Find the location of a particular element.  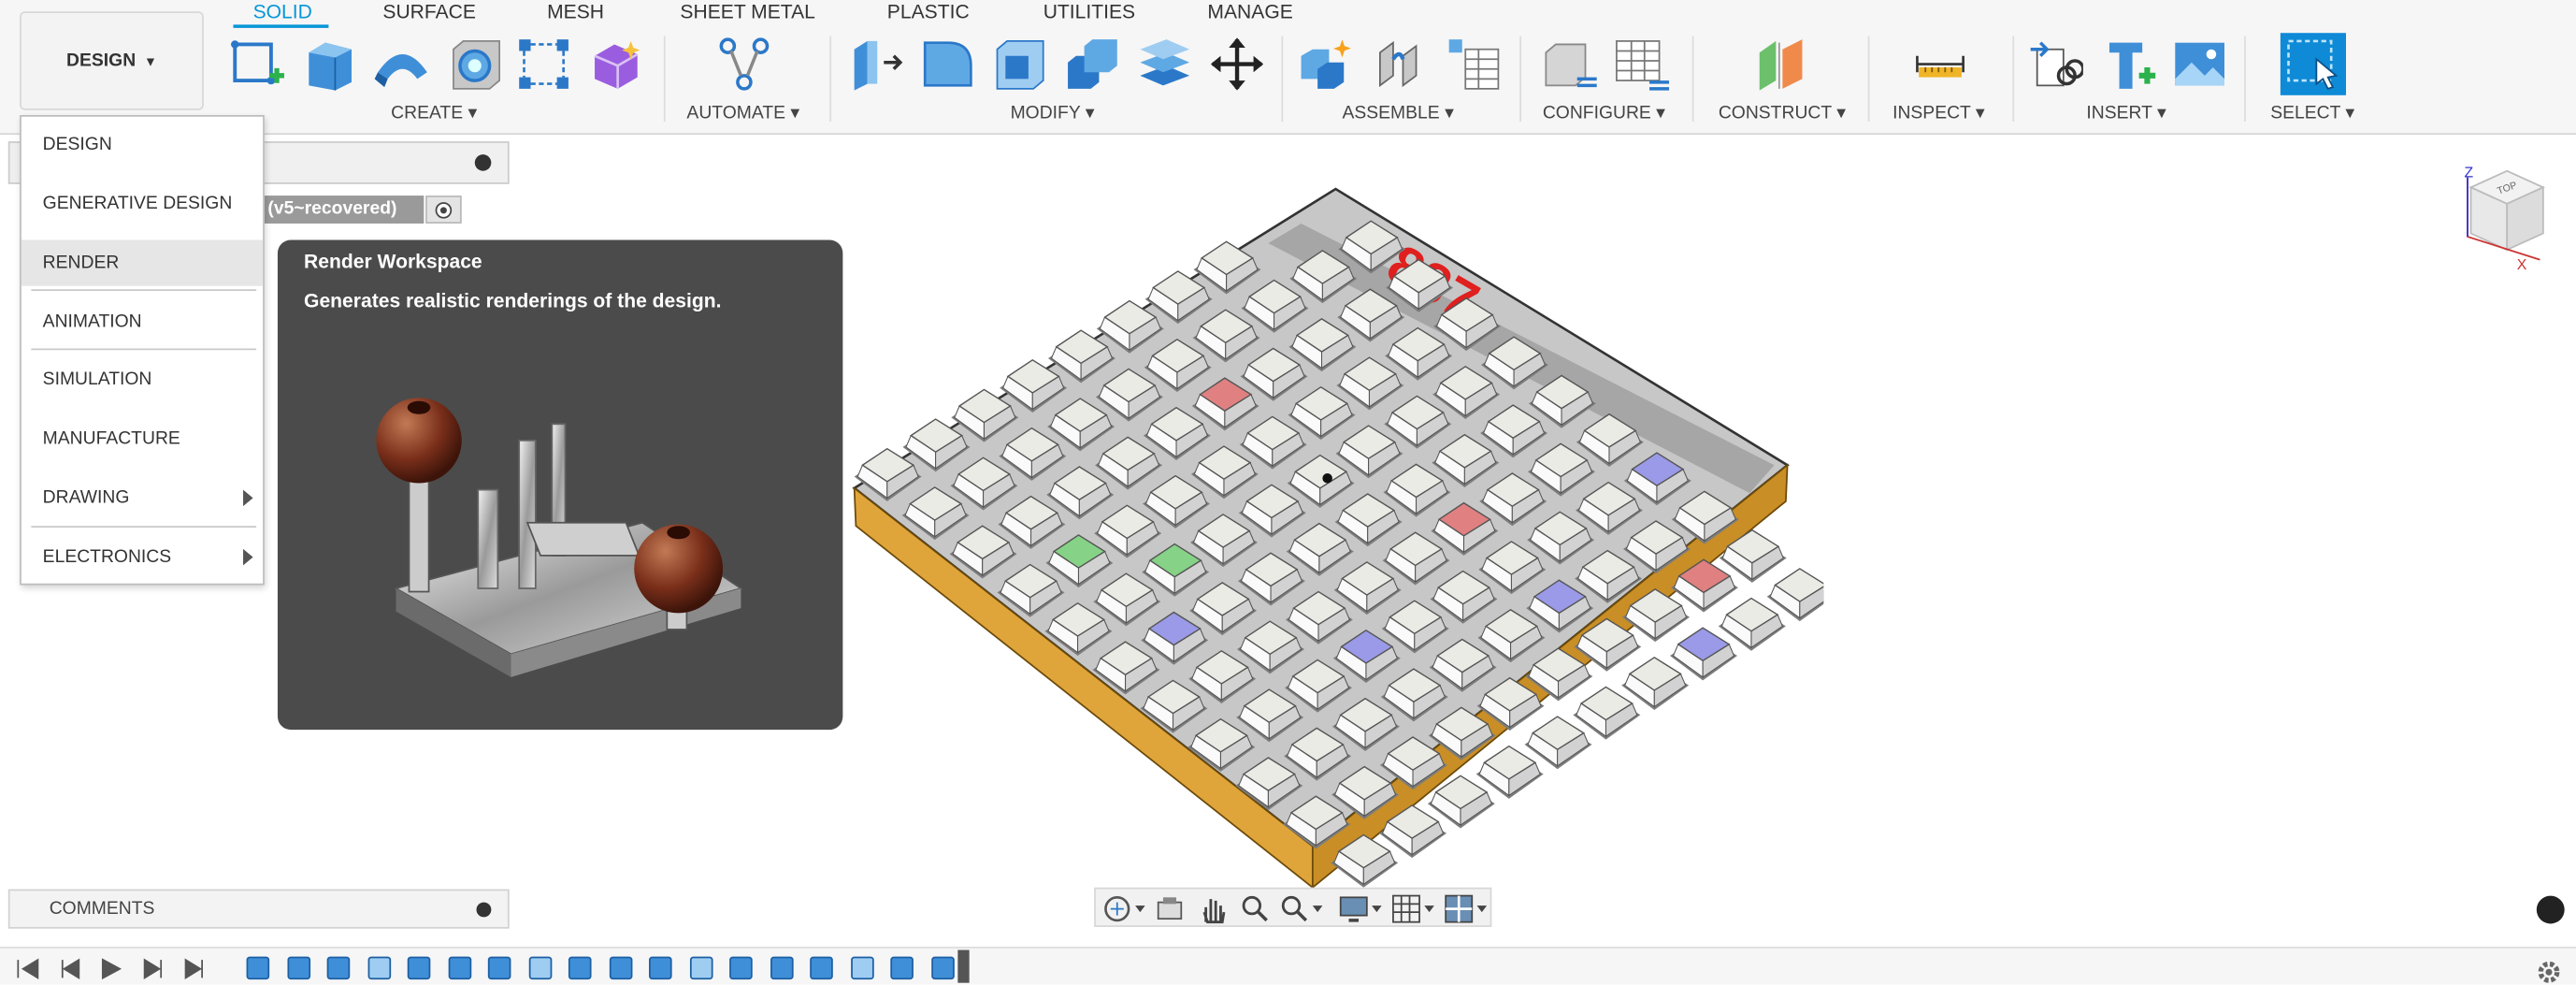

revolve-icon is located at coordinates (403, 64).